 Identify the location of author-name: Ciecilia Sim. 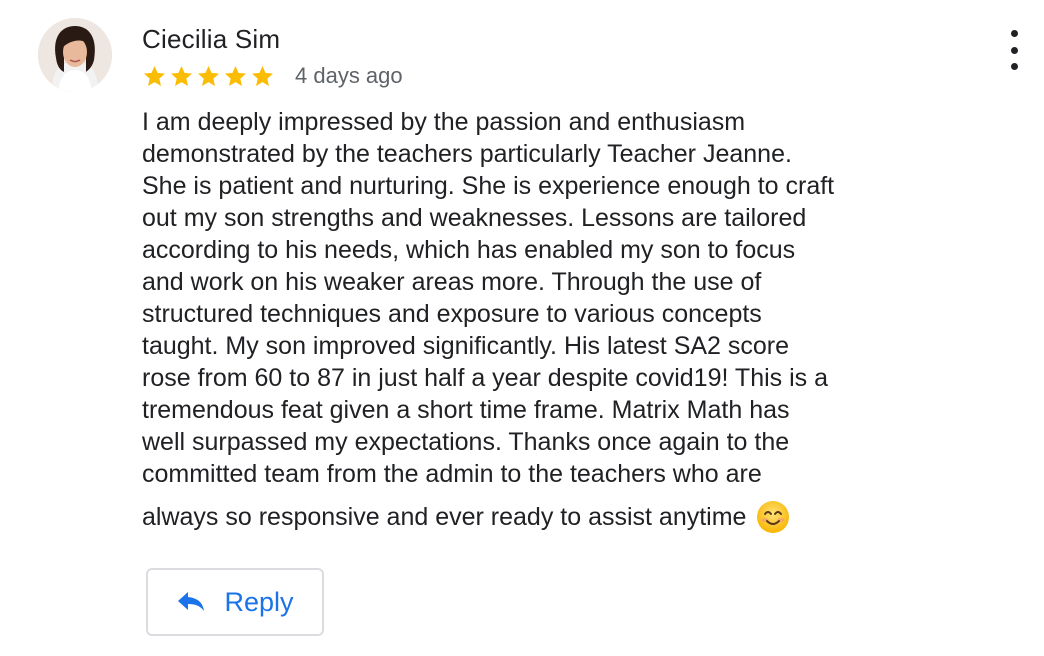
(211, 39).